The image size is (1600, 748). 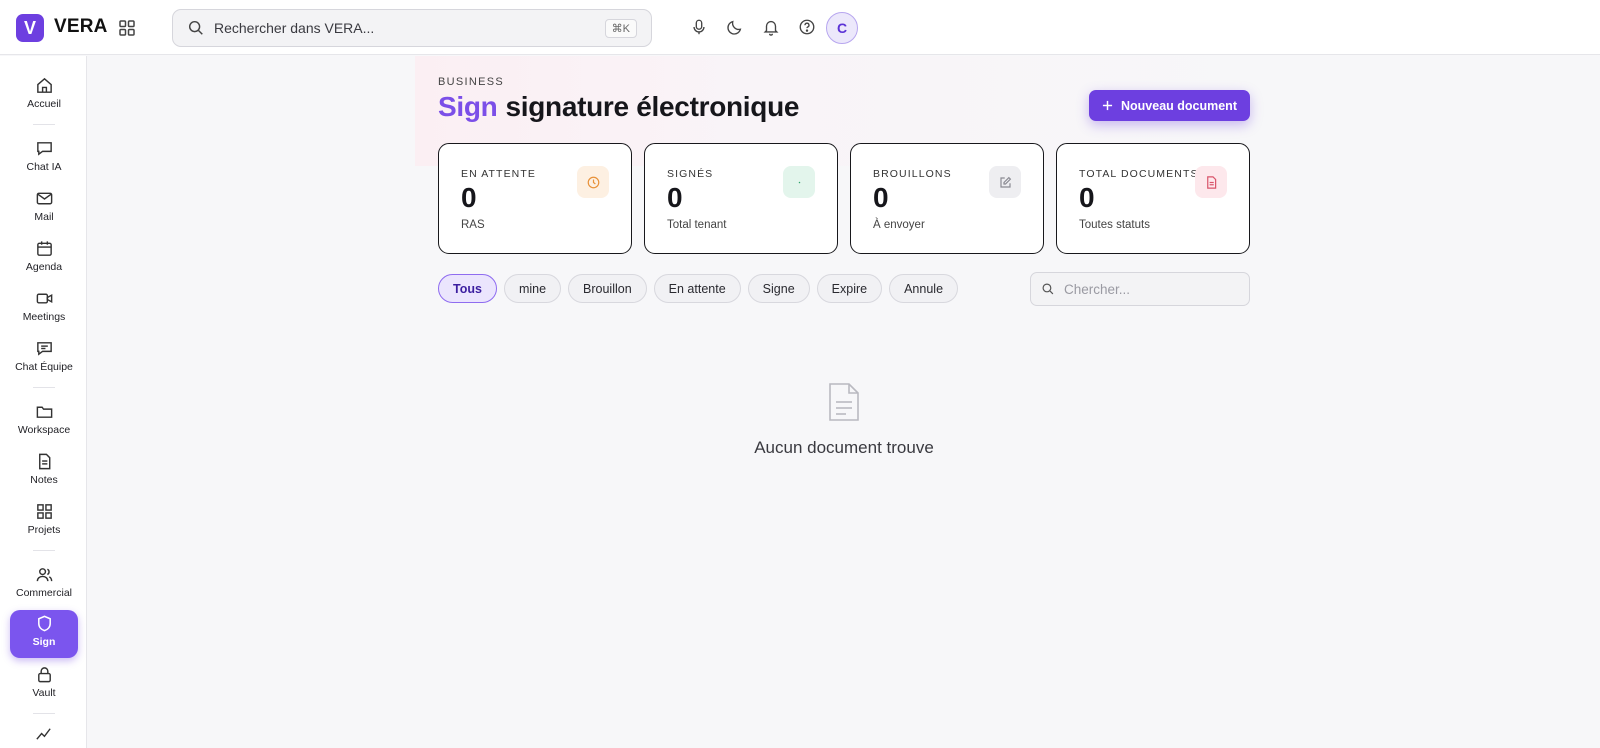 I want to click on top-bar: V VERA ⌘K C, so click(x=800, y=27).